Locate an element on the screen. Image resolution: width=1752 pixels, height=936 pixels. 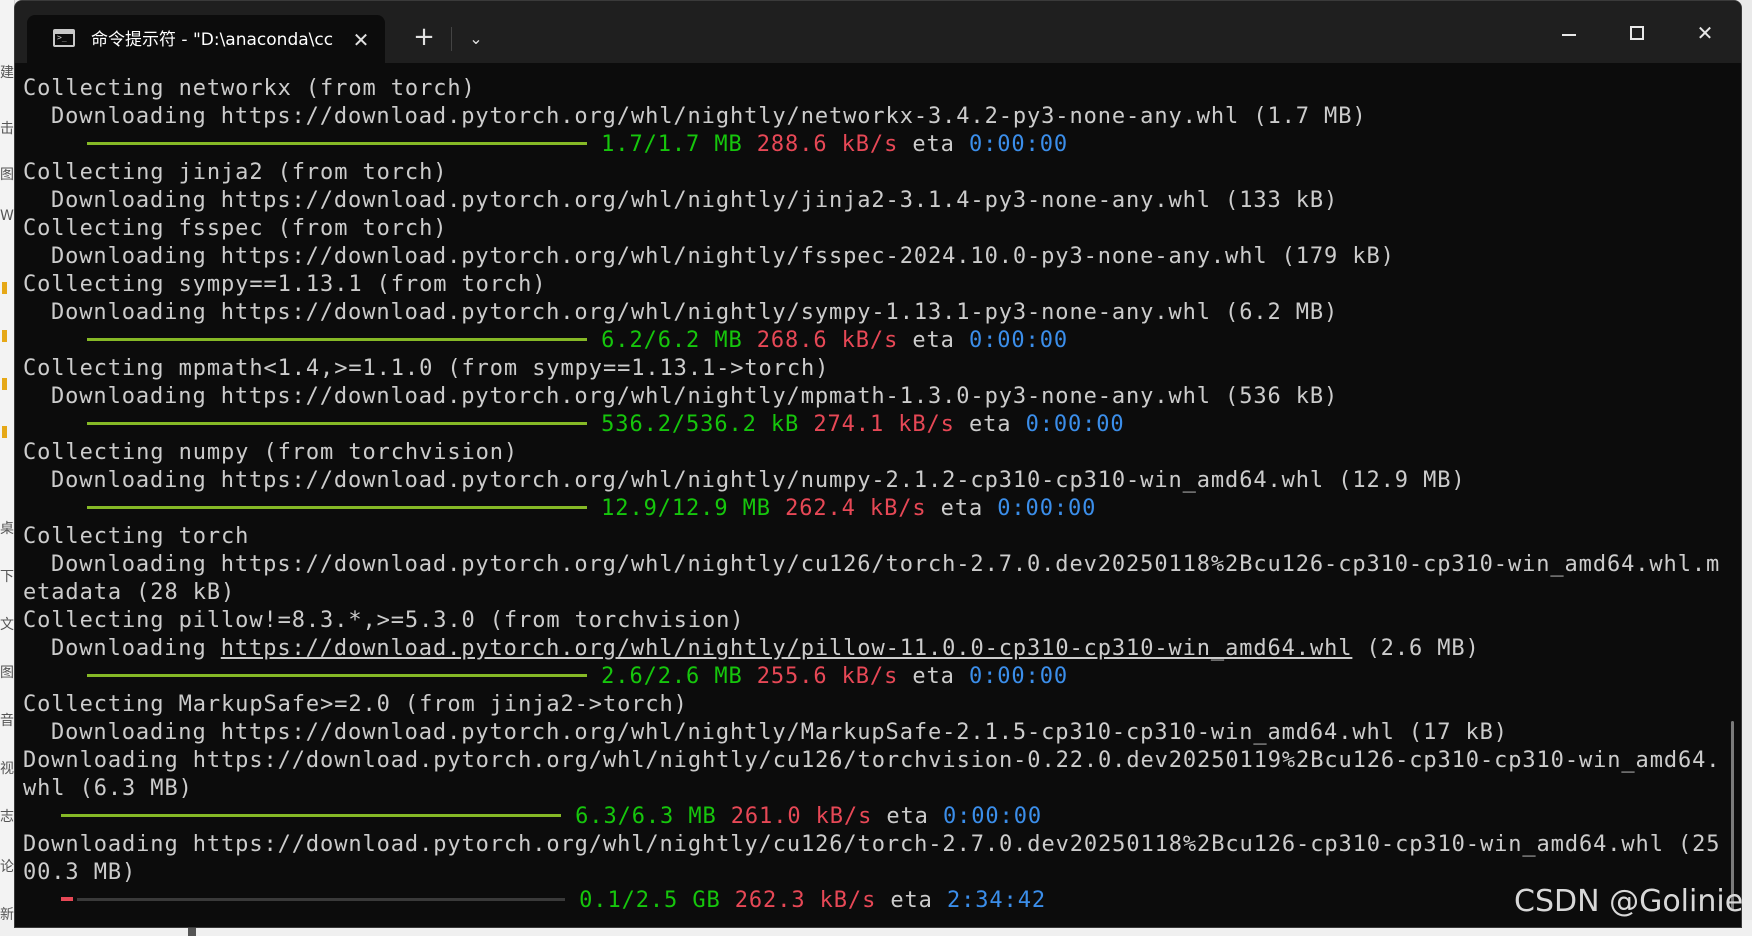
console-line: whl (6.3 MB) is located at coordinates (108, 788).